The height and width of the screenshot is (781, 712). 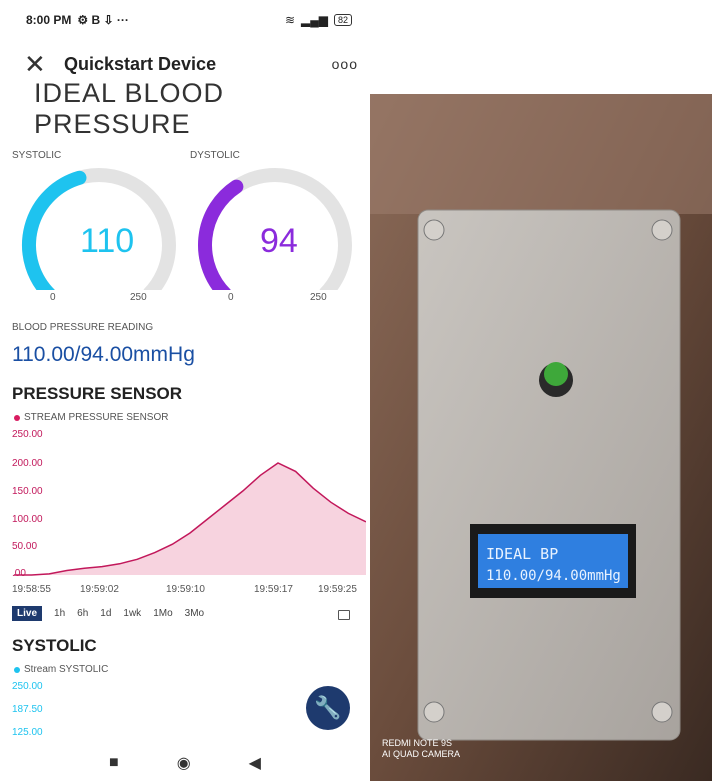 I want to click on wifi-icon: ≋, so click(x=290, y=20).